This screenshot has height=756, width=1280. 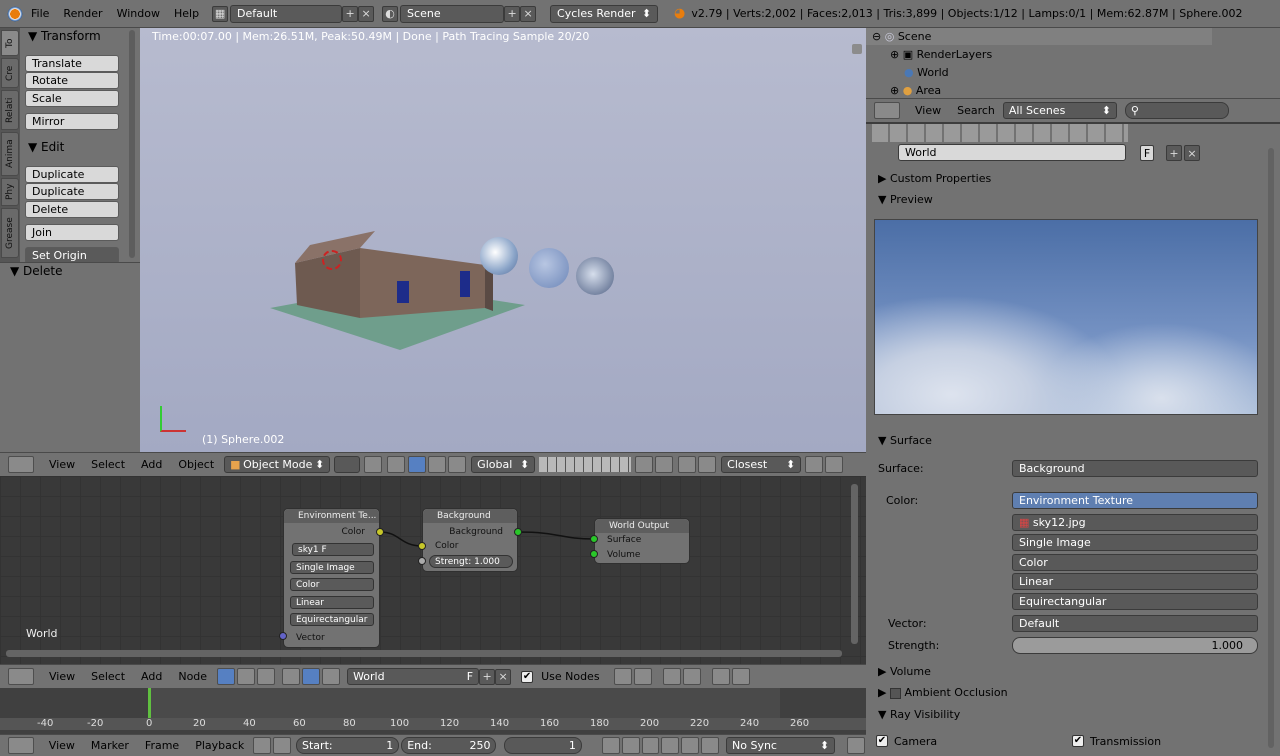 What do you see at coordinates (585, 464) in the screenshot?
I see `layer-buttons` at bounding box center [585, 464].